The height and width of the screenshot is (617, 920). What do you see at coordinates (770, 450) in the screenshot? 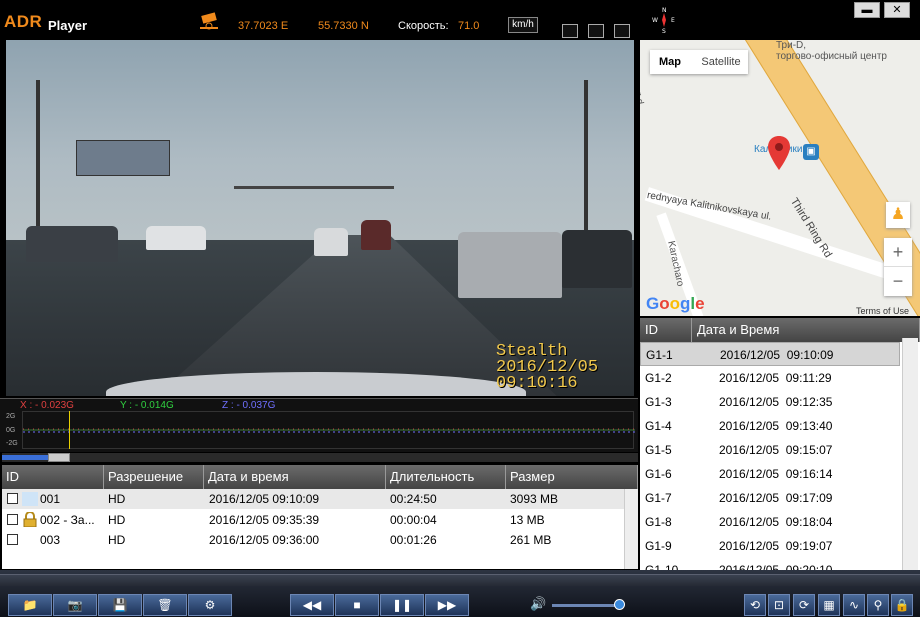
I see `gps-row: G1-5 2016/12/05 09:15:07` at bounding box center [770, 450].